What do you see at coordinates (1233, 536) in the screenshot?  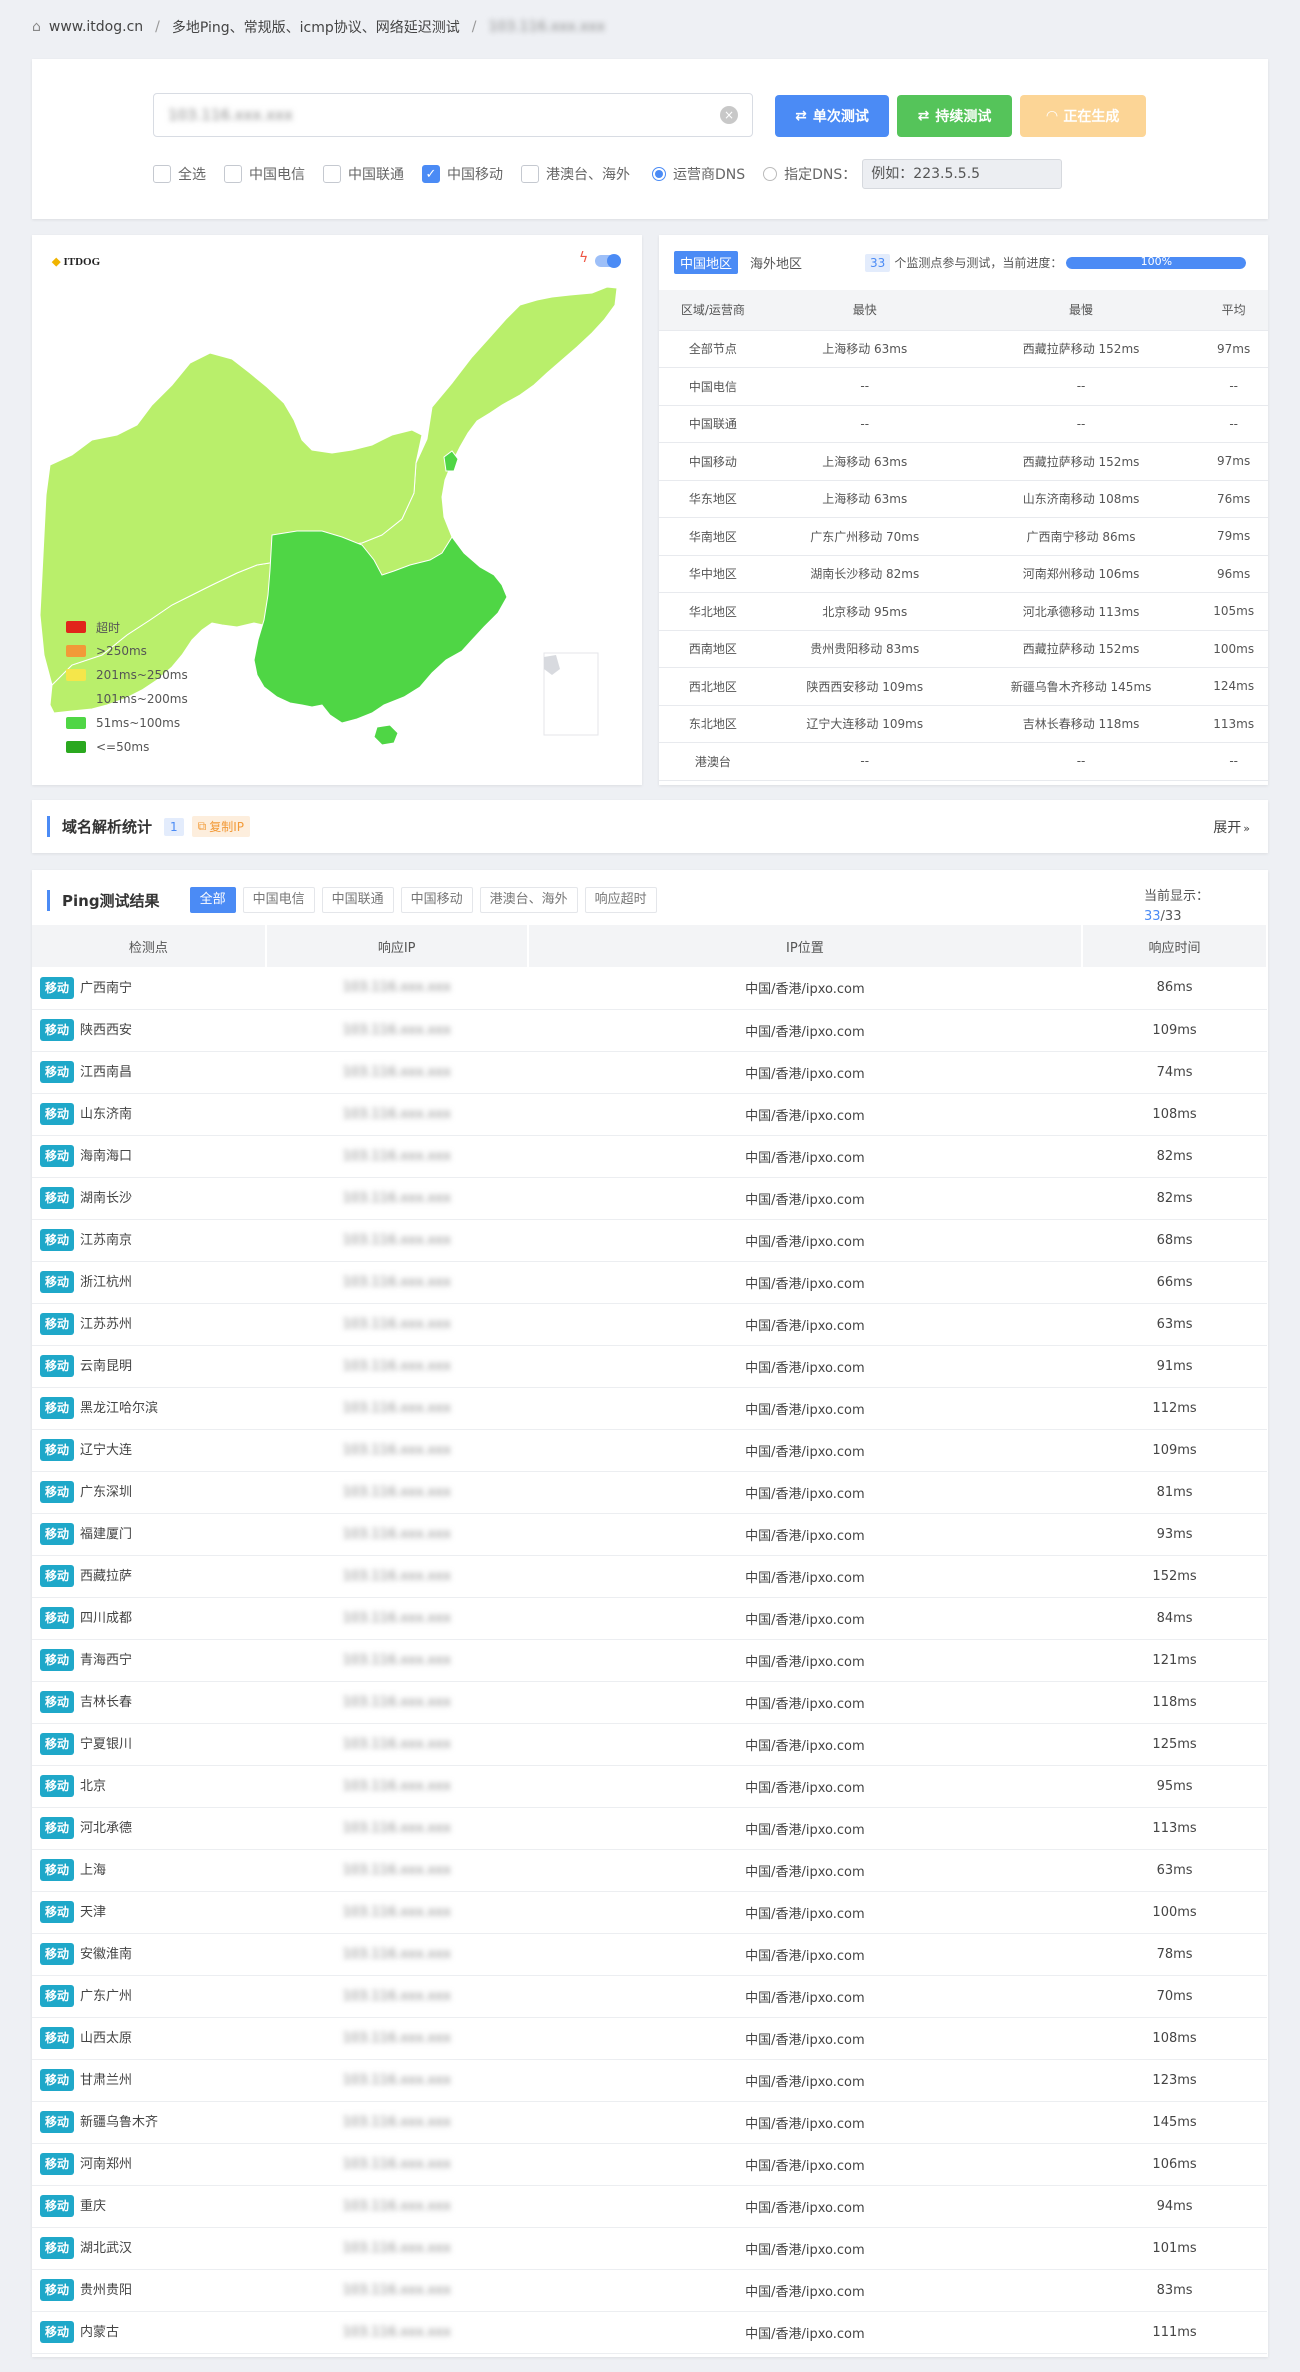 I see `stats-cell: 79ms` at bounding box center [1233, 536].